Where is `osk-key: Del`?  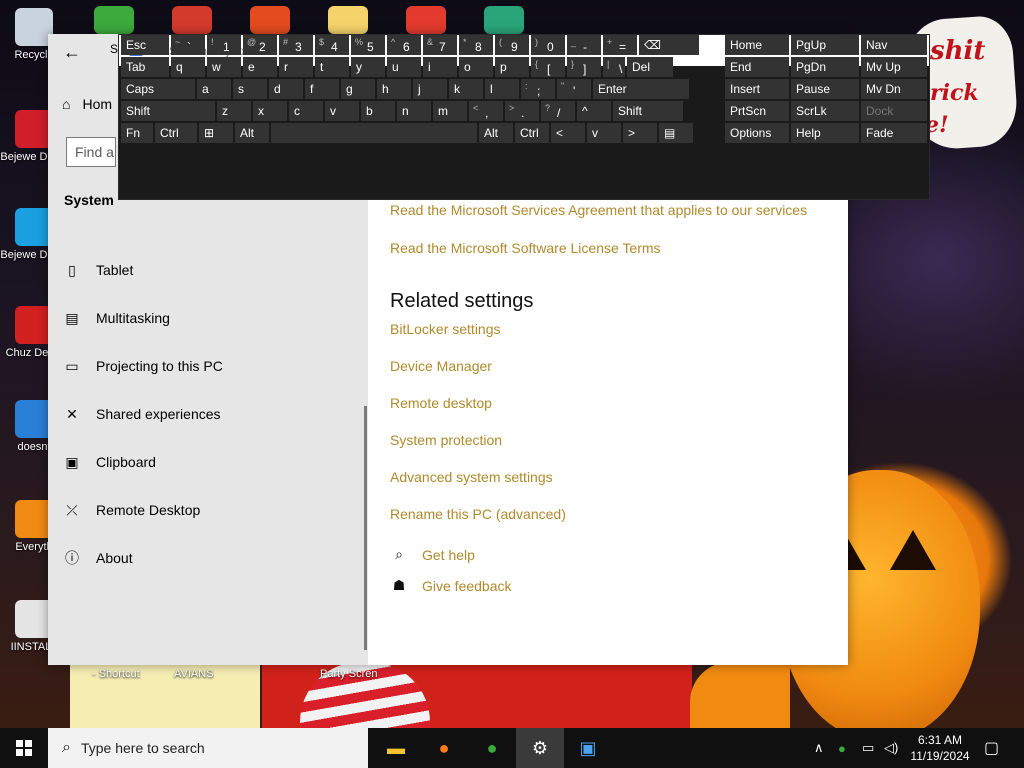 osk-key: Del is located at coordinates (650, 67).